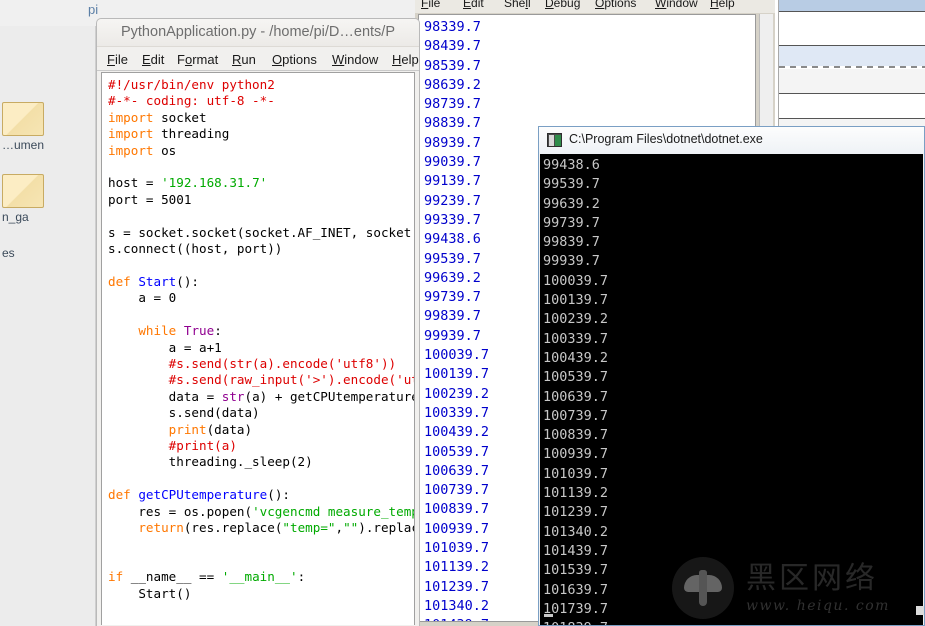  I want to click on console-output-line: 100039.7, so click(576, 280).